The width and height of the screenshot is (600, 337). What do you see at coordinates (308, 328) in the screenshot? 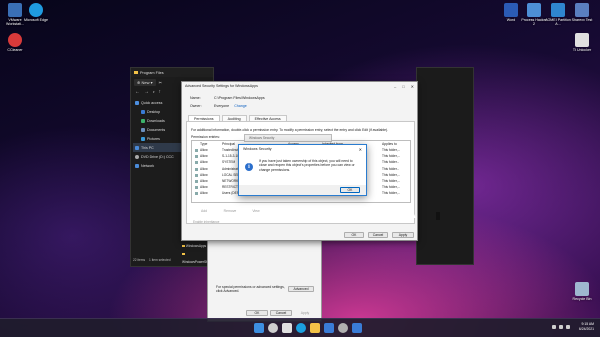
I see `taskbar-apps` at bounding box center [308, 328].